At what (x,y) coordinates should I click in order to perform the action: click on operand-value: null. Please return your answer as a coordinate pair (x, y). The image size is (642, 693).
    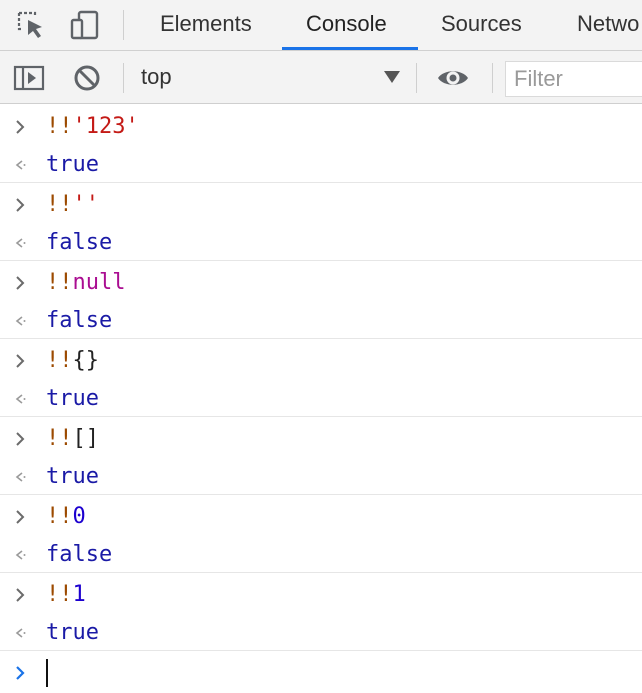
    Looking at the image, I should click on (99, 282).